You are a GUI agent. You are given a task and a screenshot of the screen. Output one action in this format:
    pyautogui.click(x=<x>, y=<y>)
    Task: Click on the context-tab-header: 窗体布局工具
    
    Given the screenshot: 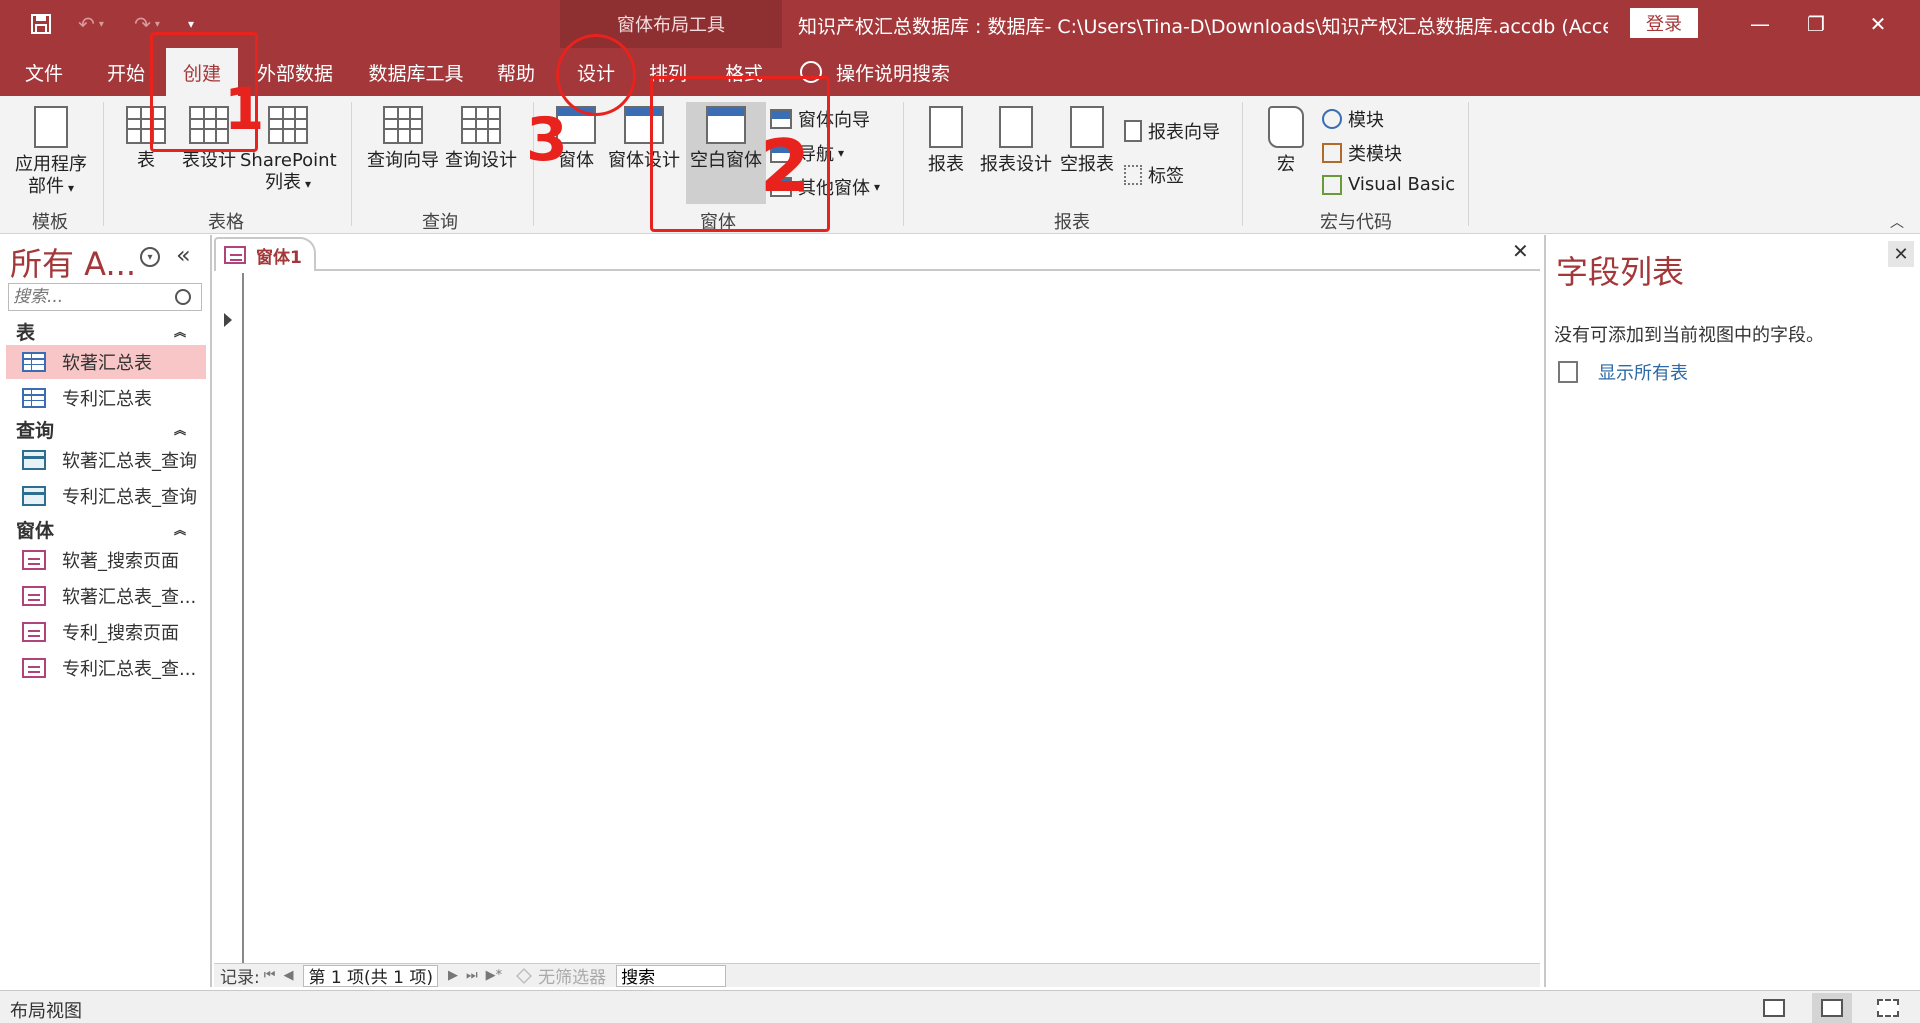 What is the action you would take?
    pyautogui.click(x=671, y=24)
    